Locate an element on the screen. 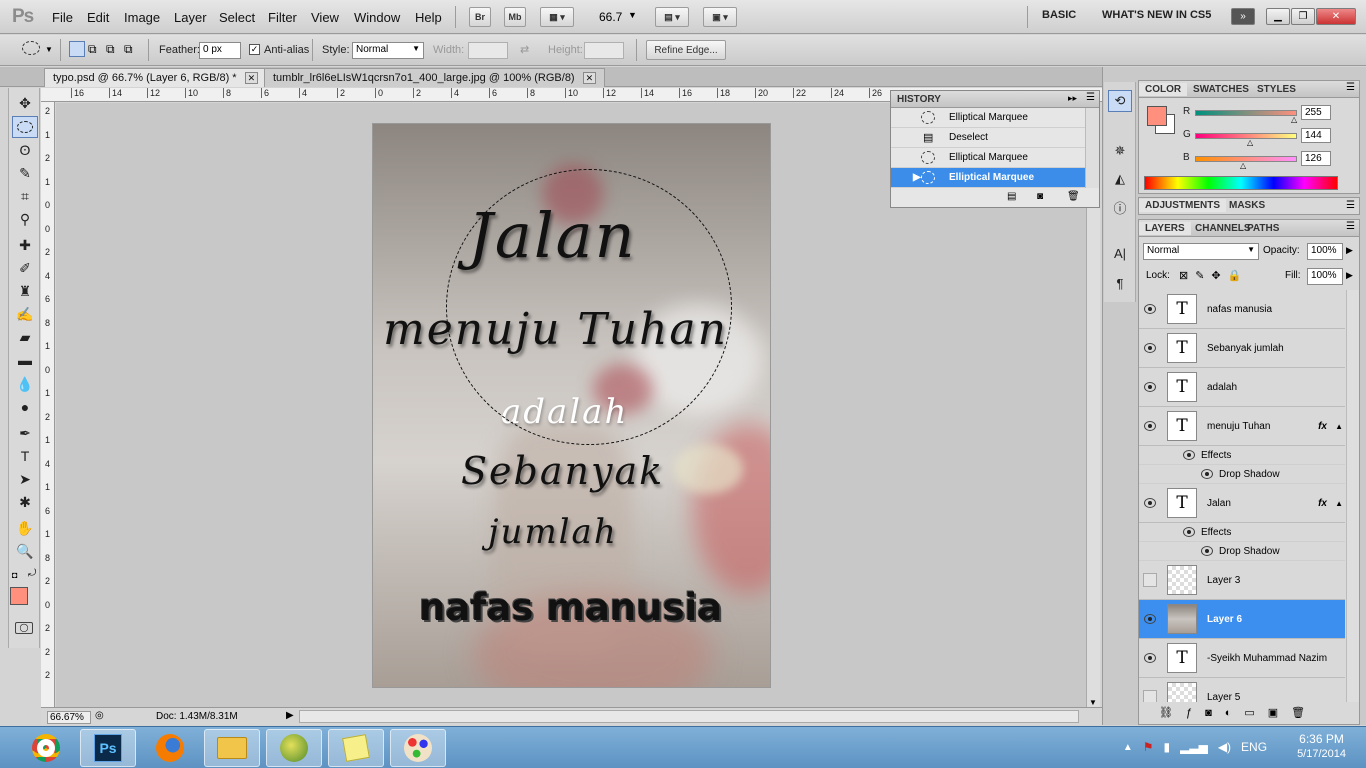 The image size is (1366, 768). blur-tool-icon: 💧 is located at coordinates (25, 384).